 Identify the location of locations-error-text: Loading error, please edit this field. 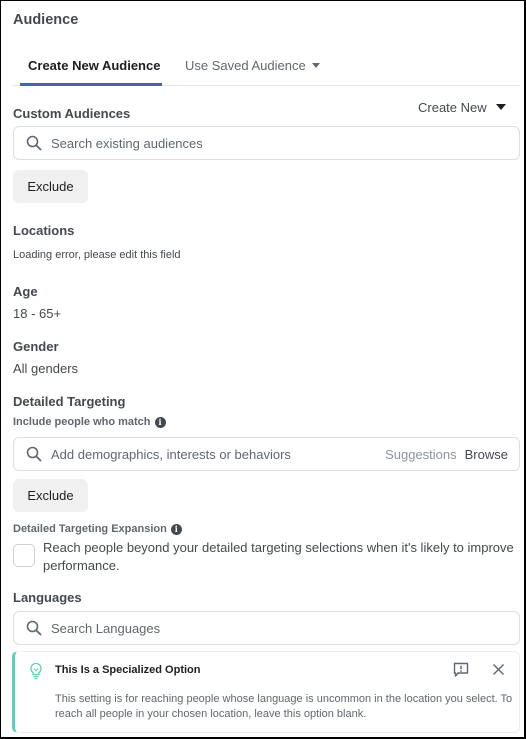
(97, 255).